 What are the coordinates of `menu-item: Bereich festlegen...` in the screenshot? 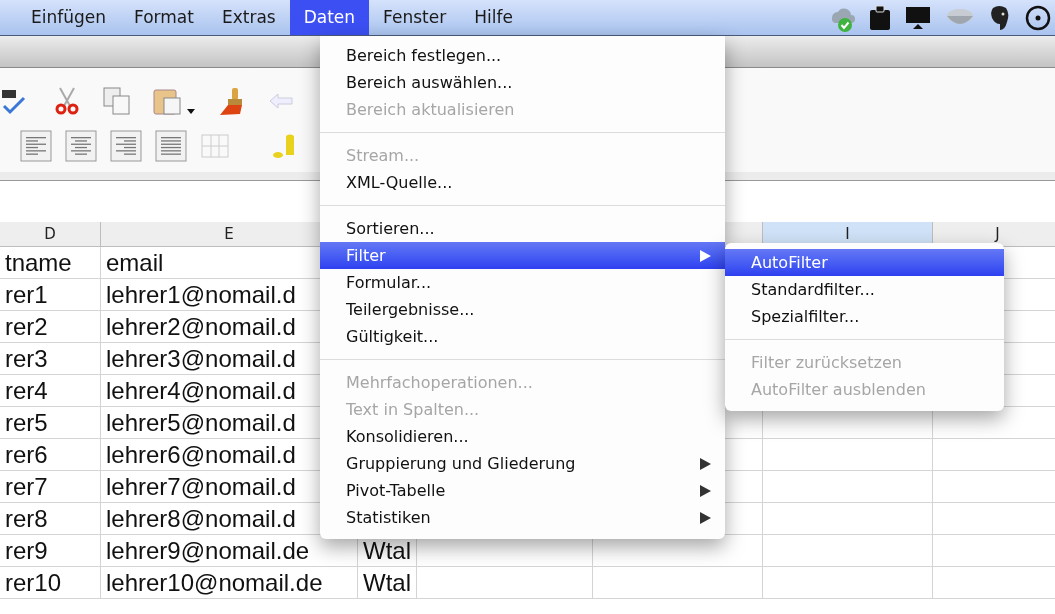 It's located at (522, 55).